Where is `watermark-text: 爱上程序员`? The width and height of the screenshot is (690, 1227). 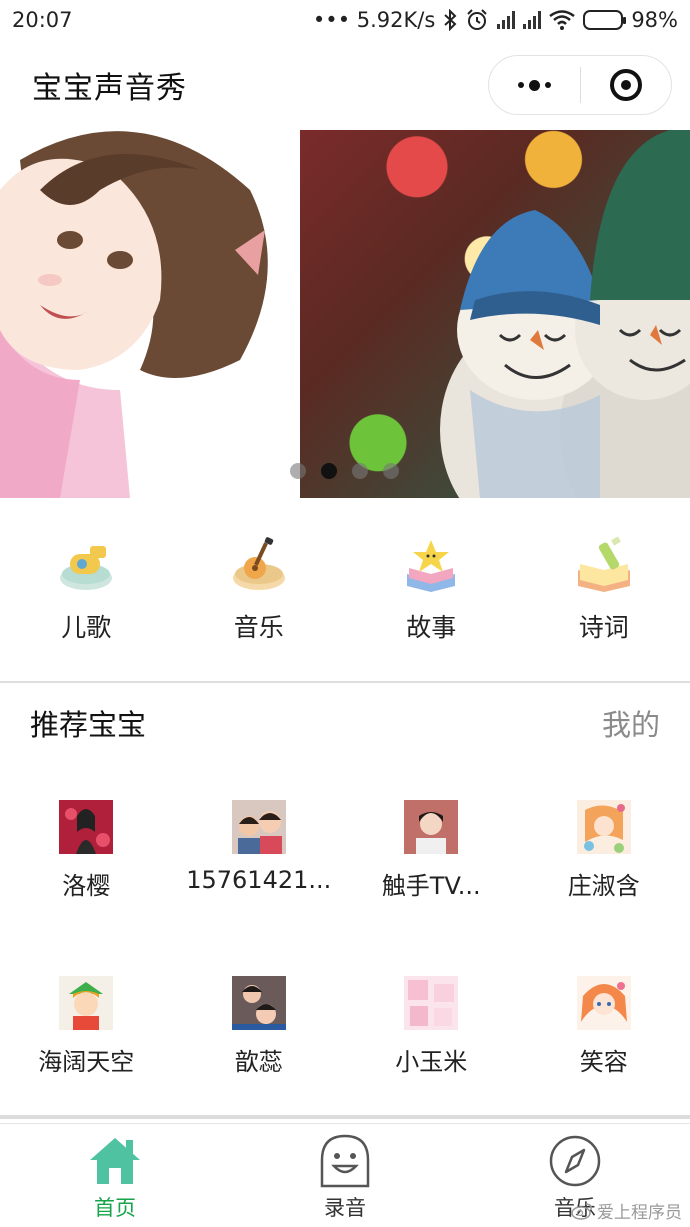
watermark-text: 爱上程序员 is located at coordinates (639, 1213).